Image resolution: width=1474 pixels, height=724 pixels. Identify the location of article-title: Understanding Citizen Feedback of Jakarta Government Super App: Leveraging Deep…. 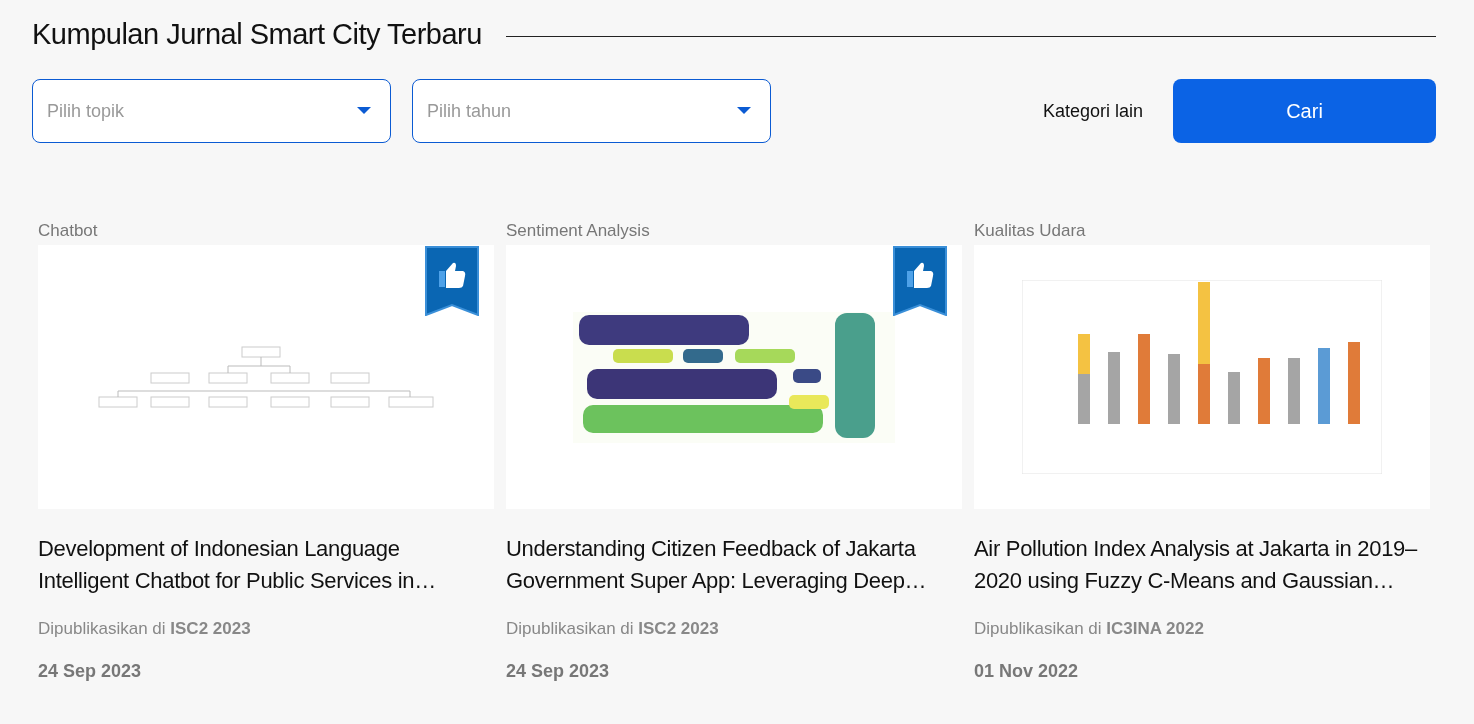
(734, 565).